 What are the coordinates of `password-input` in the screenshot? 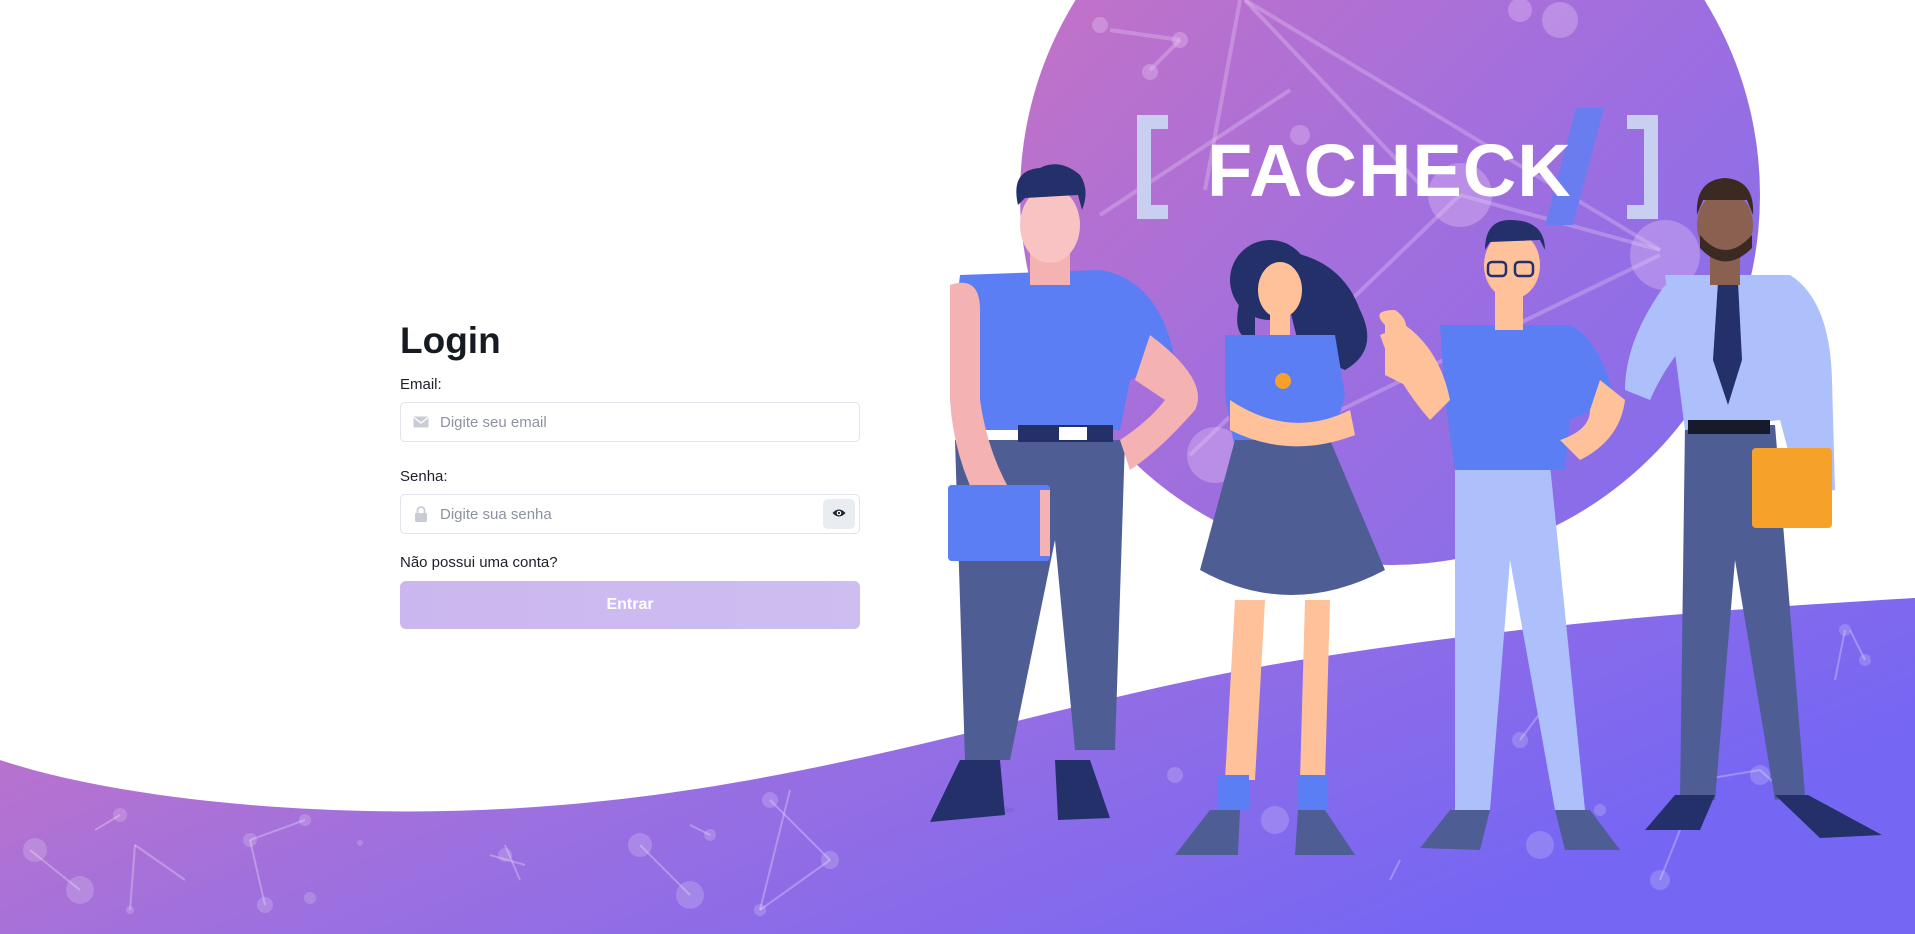 It's located at (631, 514).